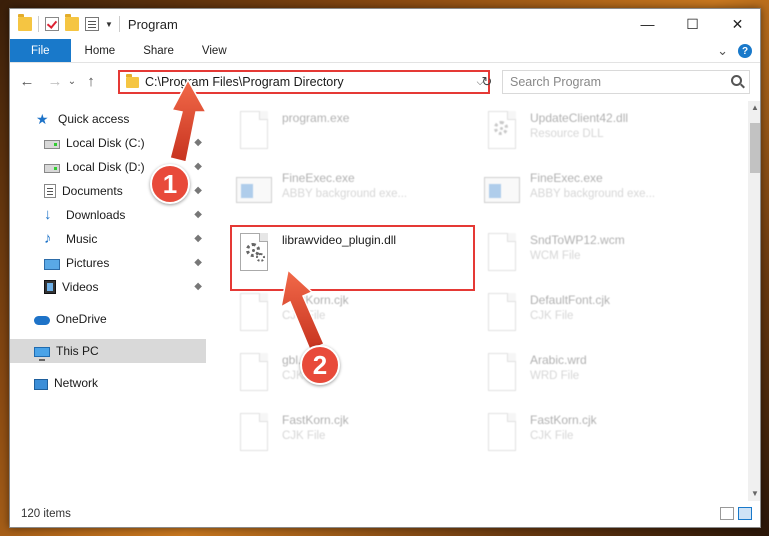  I want to click on expand-ribbon-chevron-icon: ⌄, so click(722, 51).